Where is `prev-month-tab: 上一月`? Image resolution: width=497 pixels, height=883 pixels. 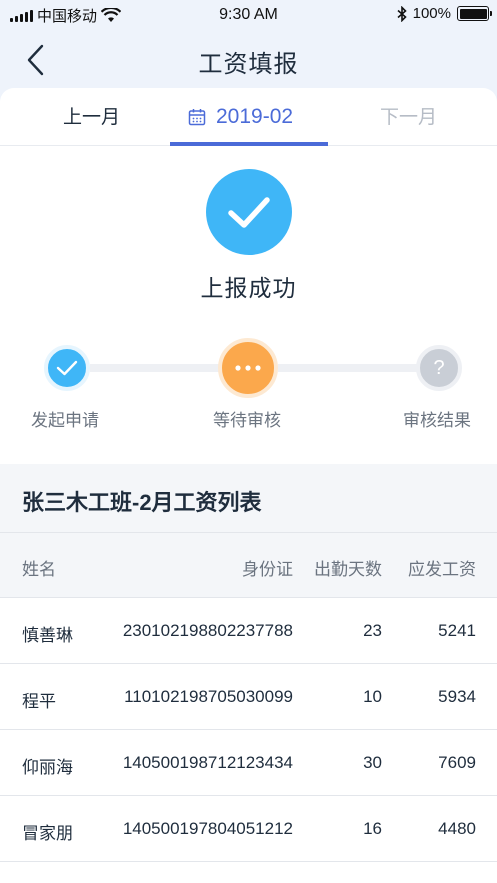
prev-month-tab: 上一月 is located at coordinates (91, 117).